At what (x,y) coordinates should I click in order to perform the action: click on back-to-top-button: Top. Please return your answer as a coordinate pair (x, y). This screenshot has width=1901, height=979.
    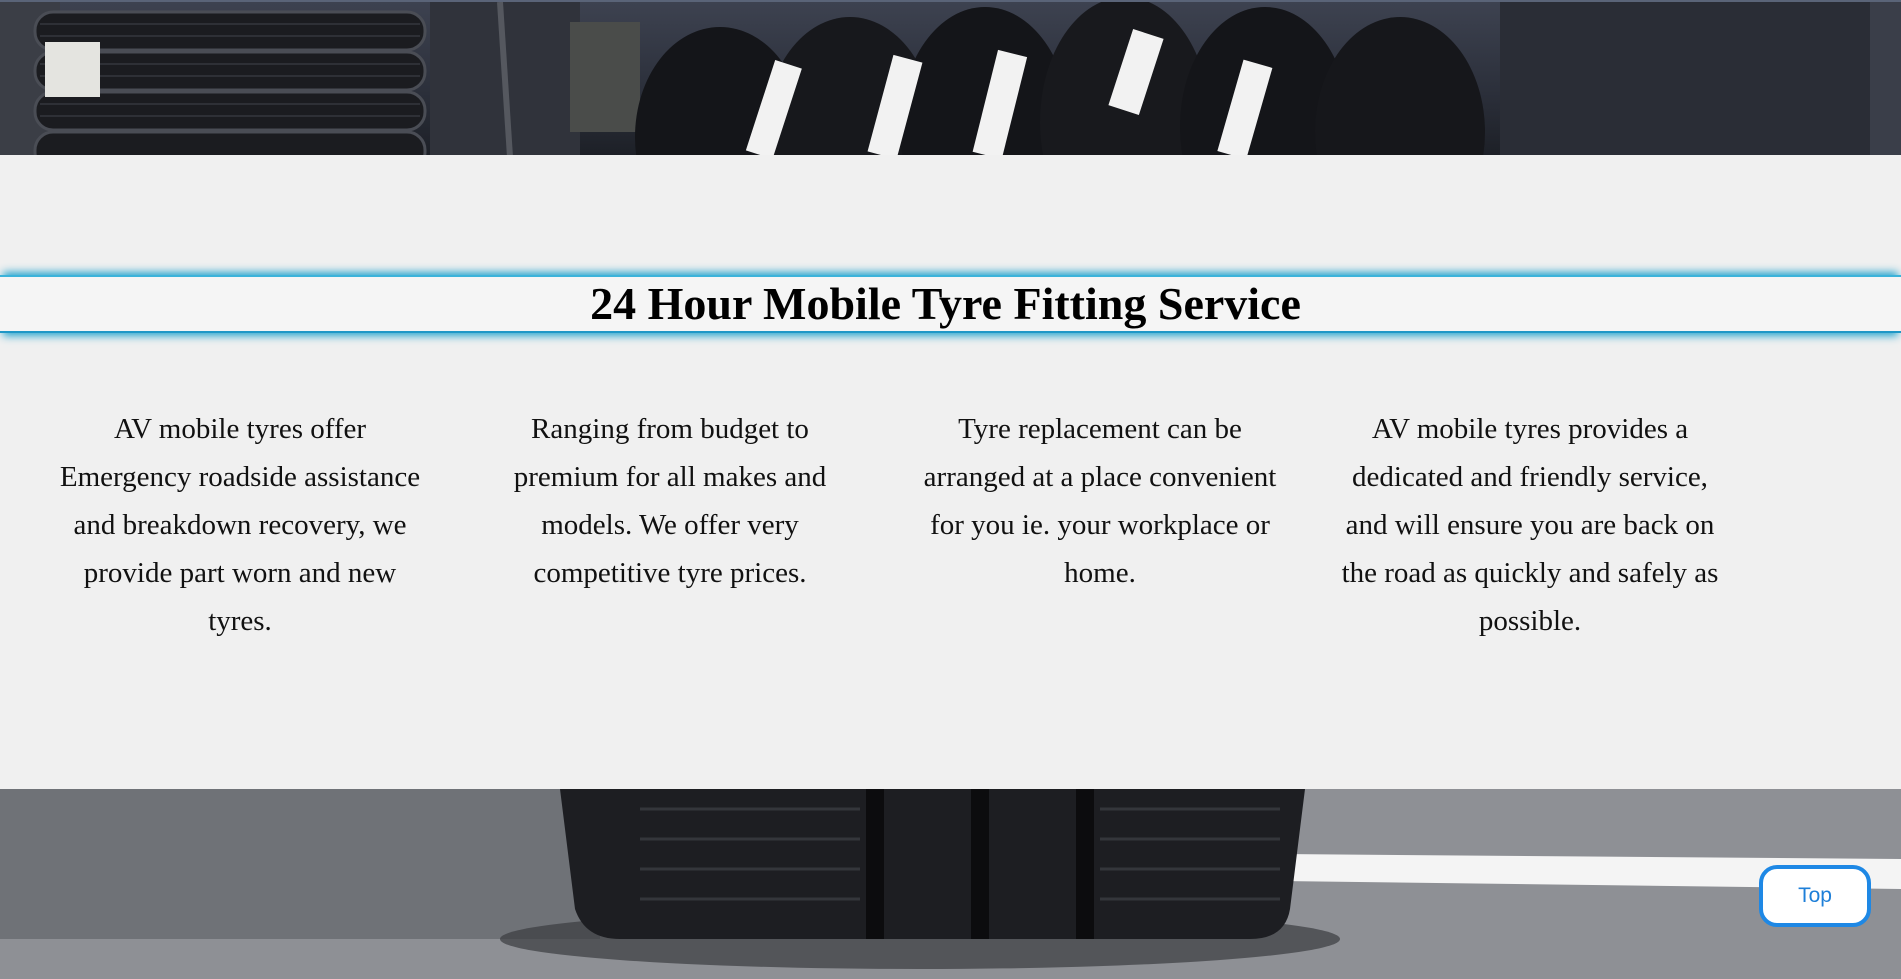
    Looking at the image, I should click on (1815, 896).